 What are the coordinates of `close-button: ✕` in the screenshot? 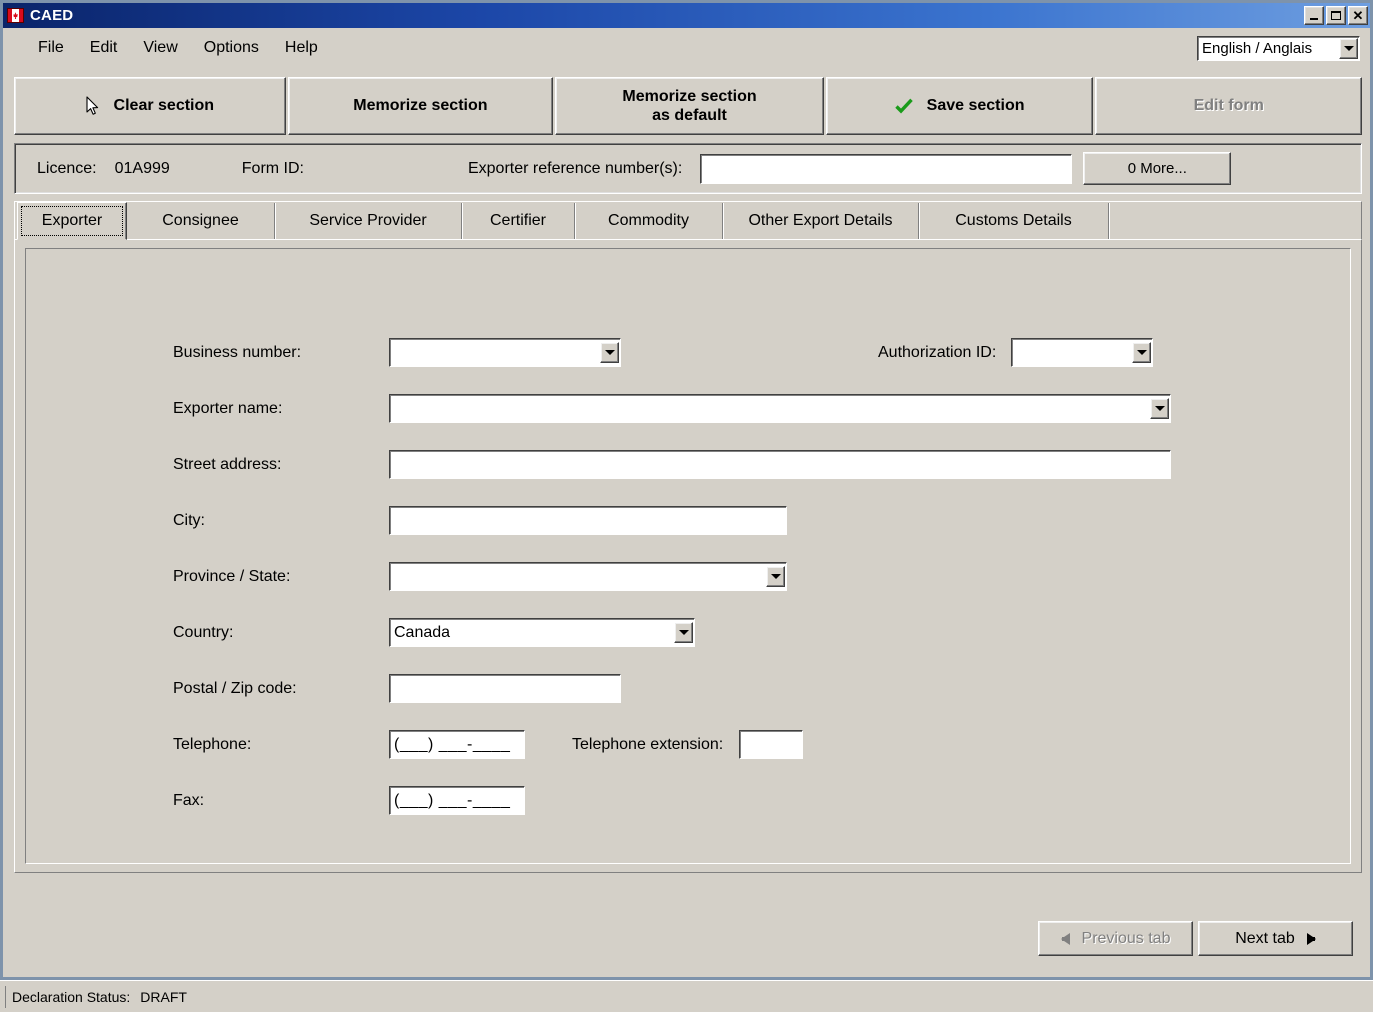 It's located at (1358, 15).